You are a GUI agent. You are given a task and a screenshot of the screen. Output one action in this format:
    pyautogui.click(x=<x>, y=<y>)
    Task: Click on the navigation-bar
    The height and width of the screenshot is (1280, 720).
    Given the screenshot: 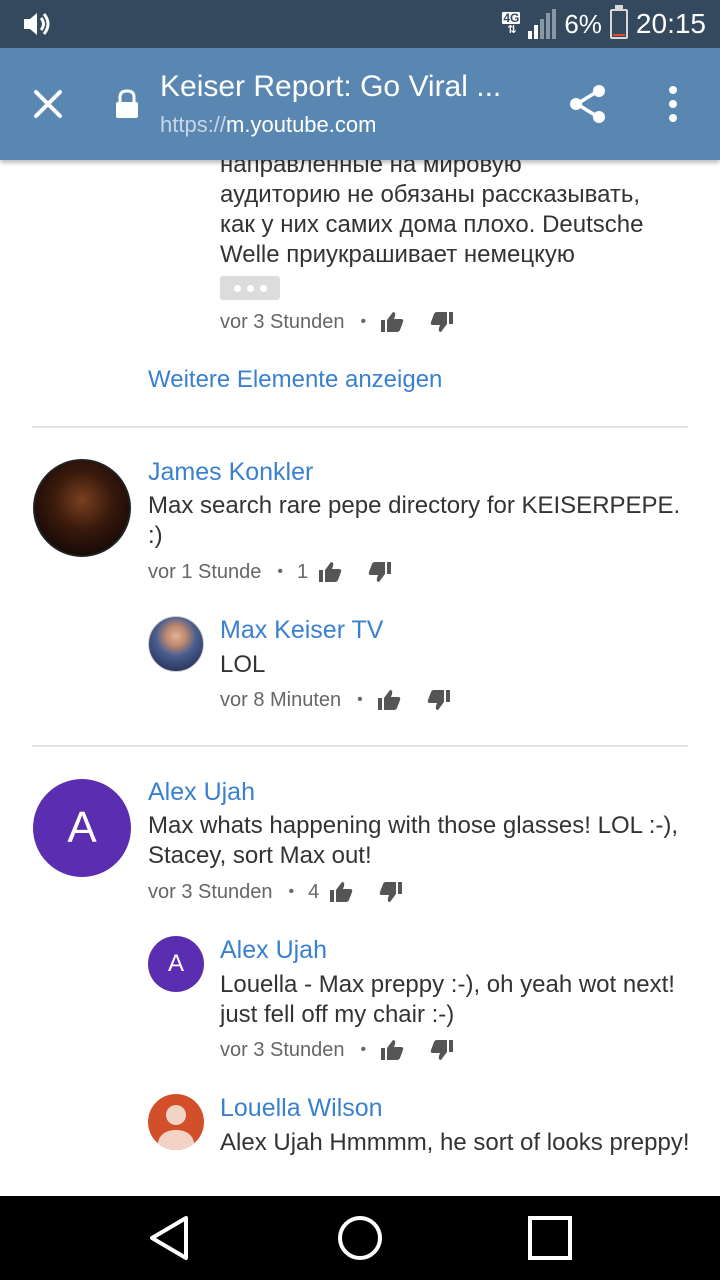 What is the action you would take?
    pyautogui.click(x=360, y=1238)
    